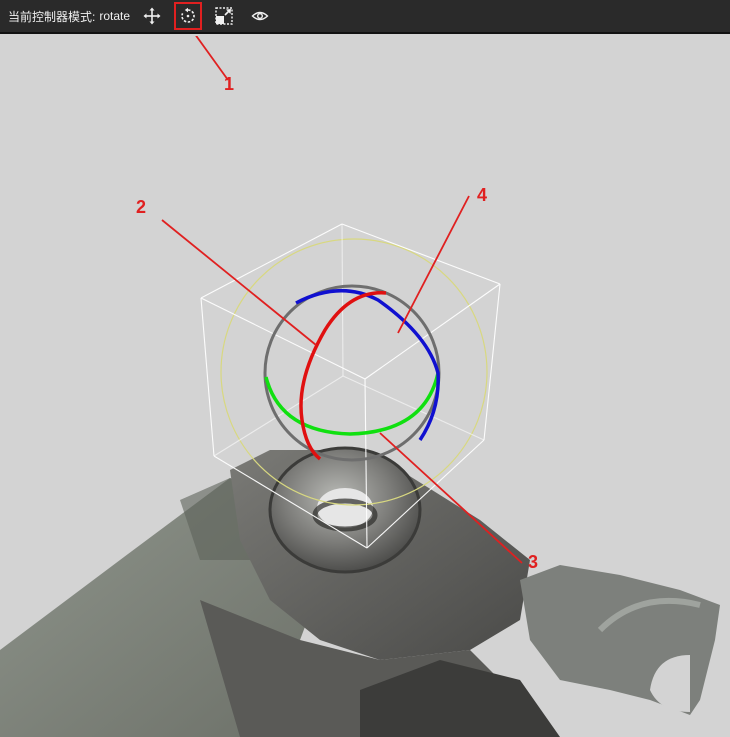 The height and width of the screenshot is (737, 730). Describe the element at coordinates (482, 195) in the screenshot. I see `callout-4: 4` at that location.